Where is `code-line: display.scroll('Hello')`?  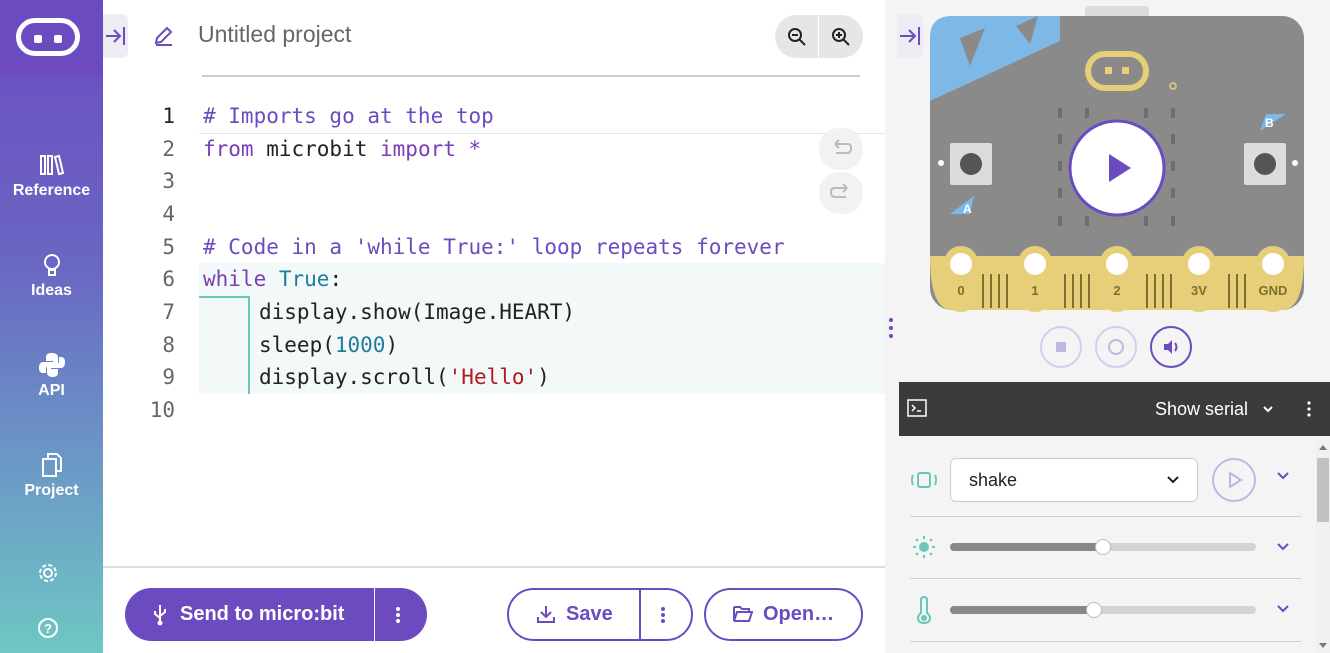 code-line: display.scroll('Hello') is located at coordinates (404, 377).